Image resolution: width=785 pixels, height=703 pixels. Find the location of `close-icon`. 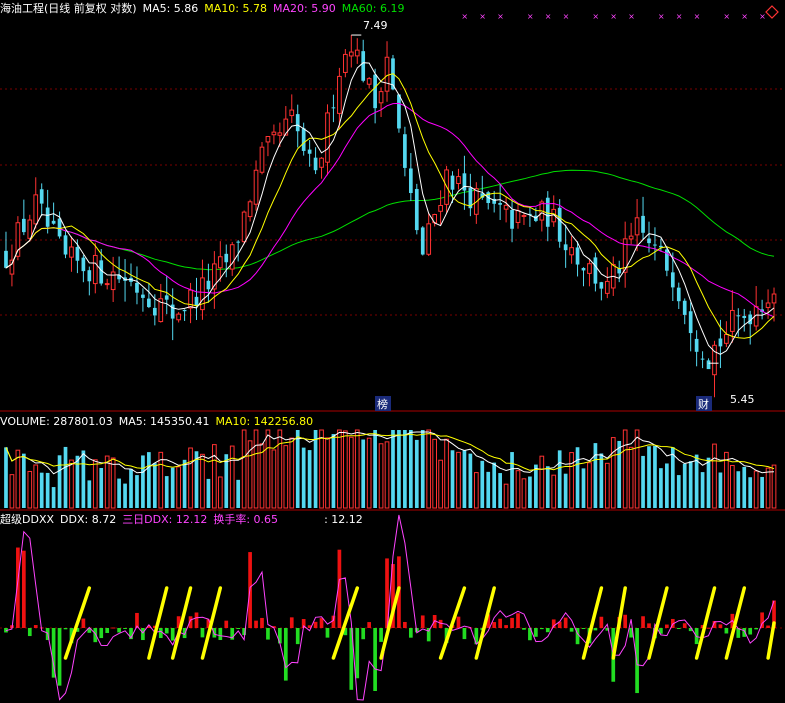

close-icon is located at coordinates (772, 12).